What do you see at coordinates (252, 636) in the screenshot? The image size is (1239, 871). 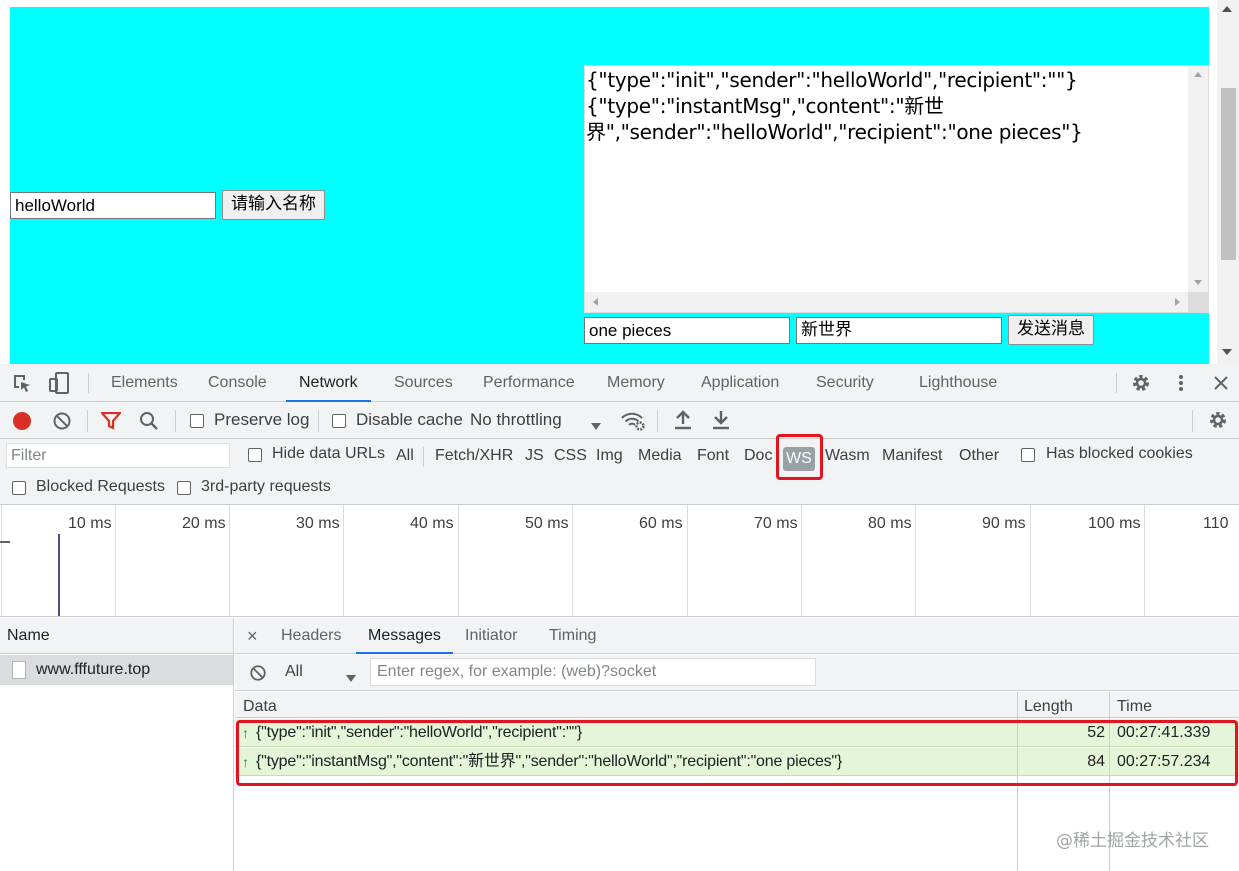 I see `close-detail-icon: ×` at bounding box center [252, 636].